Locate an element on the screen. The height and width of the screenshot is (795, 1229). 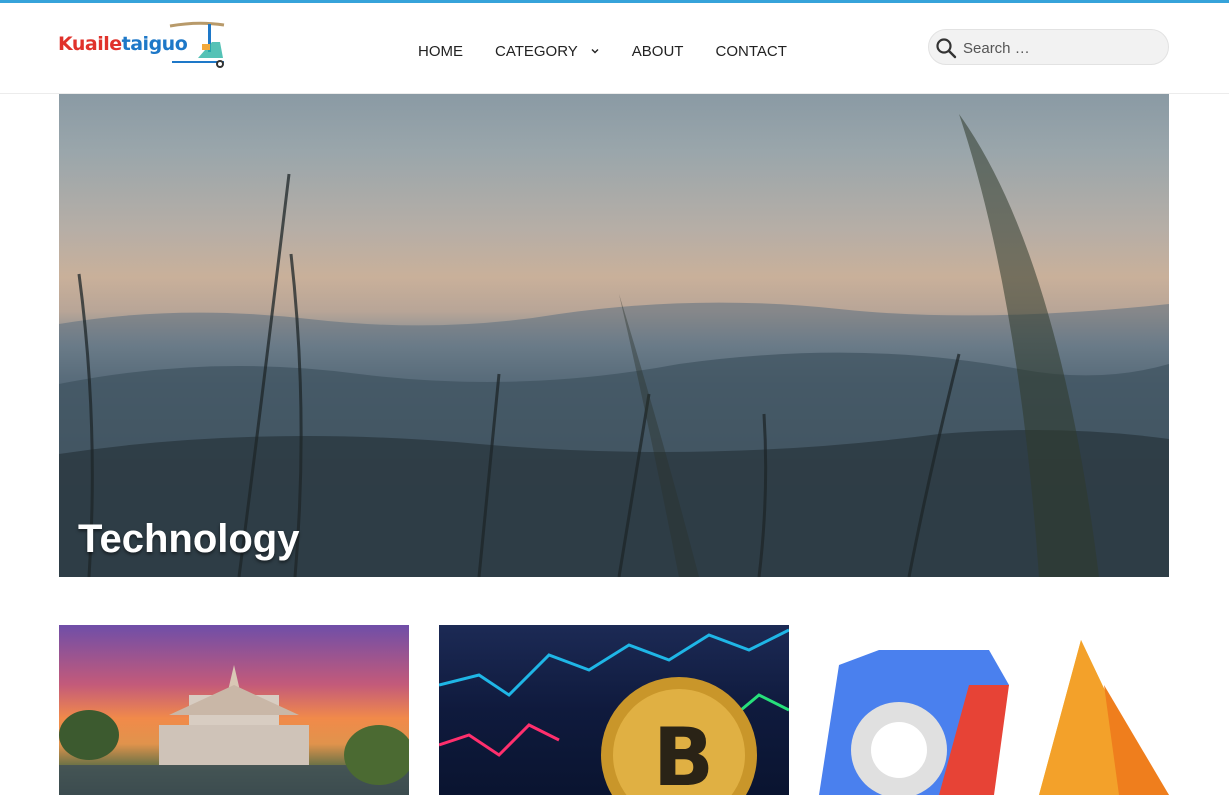
post-card-2: B is located at coordinates (614, 710).